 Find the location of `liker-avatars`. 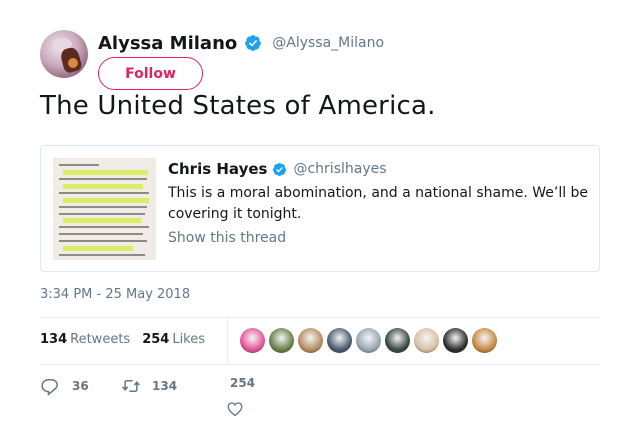

liker-avatars is located at coordinates (370, 340).